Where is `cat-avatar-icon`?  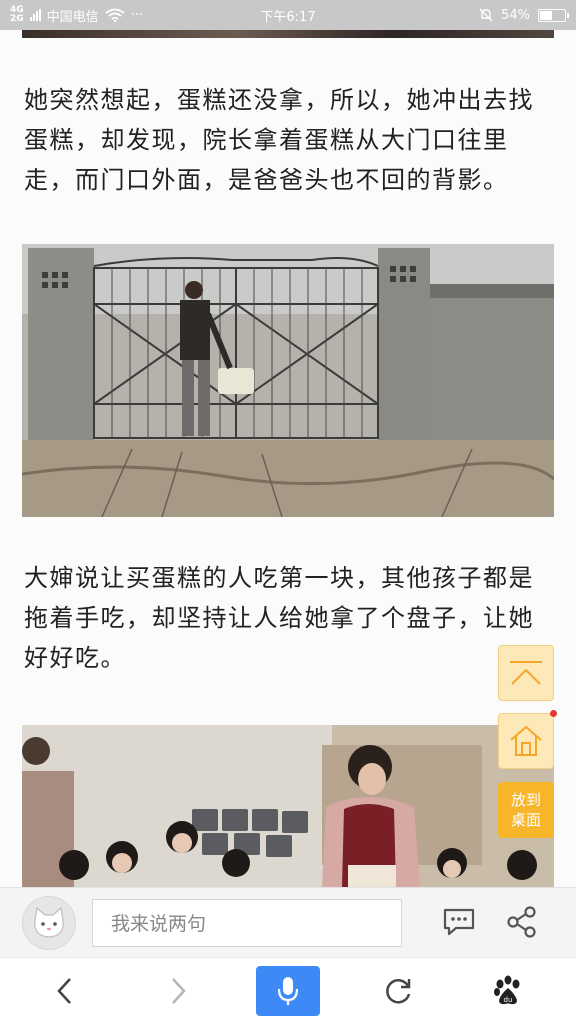
cat-avatar-icon is located at coordinates (49, 922).